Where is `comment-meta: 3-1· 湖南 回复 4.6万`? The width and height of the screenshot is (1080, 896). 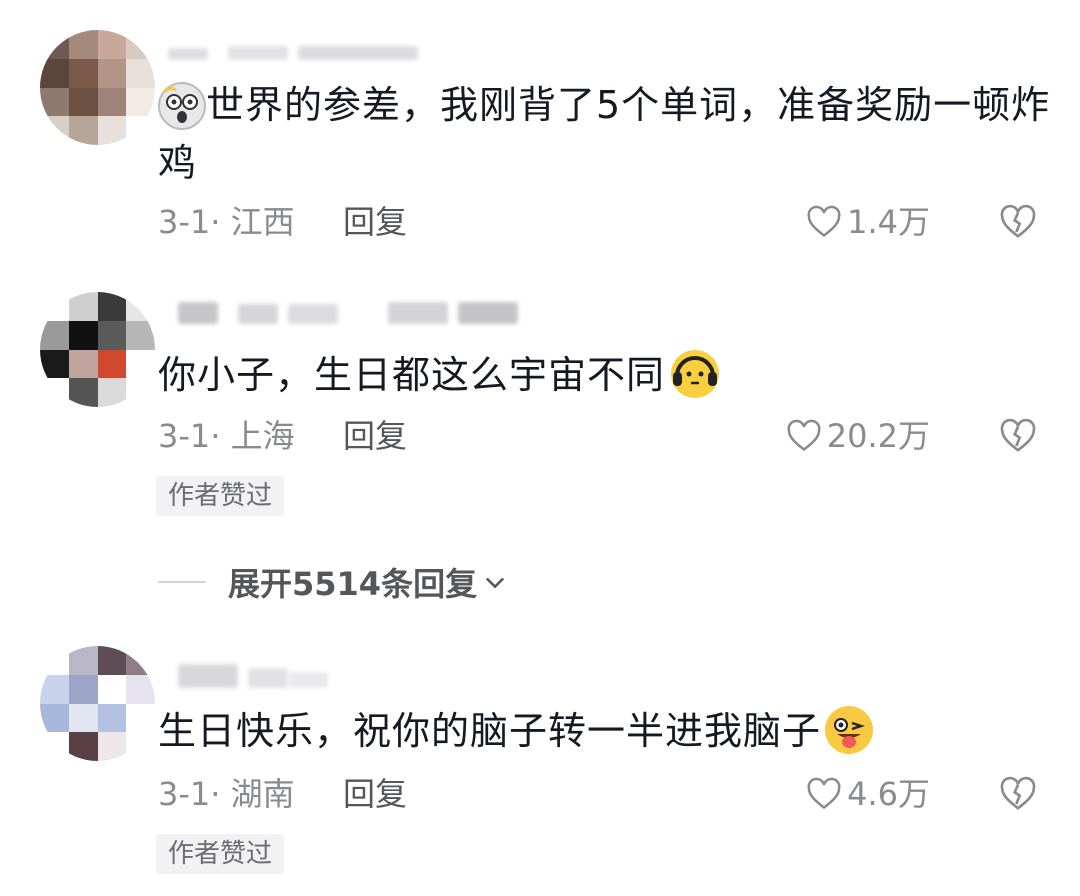 comment-meta: 3-1· 湖南 回复 4.6万 is located at coordinates (608, 794).